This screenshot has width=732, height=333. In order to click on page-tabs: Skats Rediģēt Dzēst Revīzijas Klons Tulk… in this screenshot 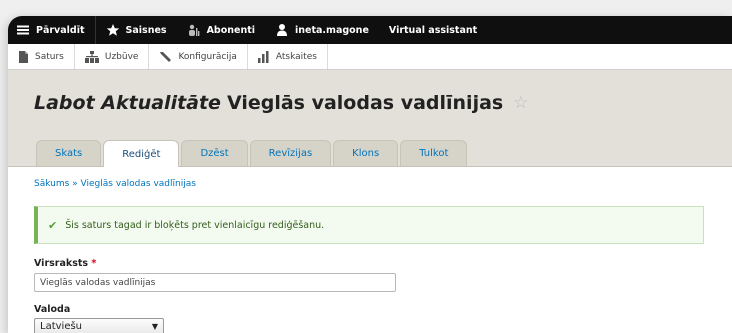, I will do `click(252, 153)`.